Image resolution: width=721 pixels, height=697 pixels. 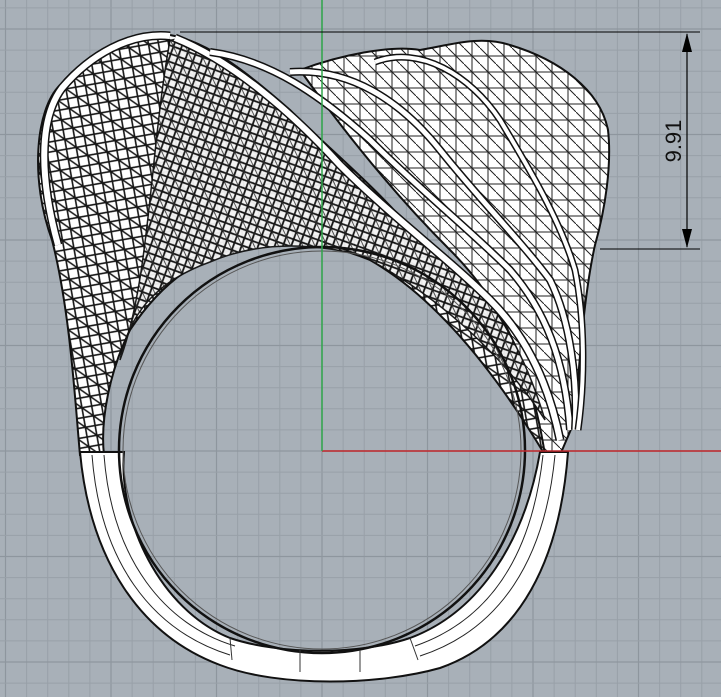 I want to click on dimension-value: 9.91, so click(x=674, y=141).